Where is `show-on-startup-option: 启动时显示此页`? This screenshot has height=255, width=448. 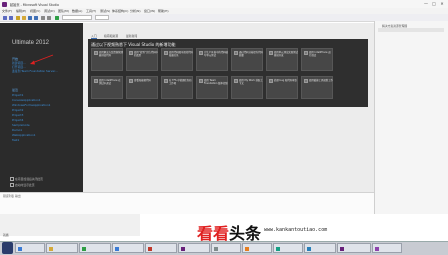
show-on-startup-option: 启动时显示此页 is located at coordinates (22, 185).